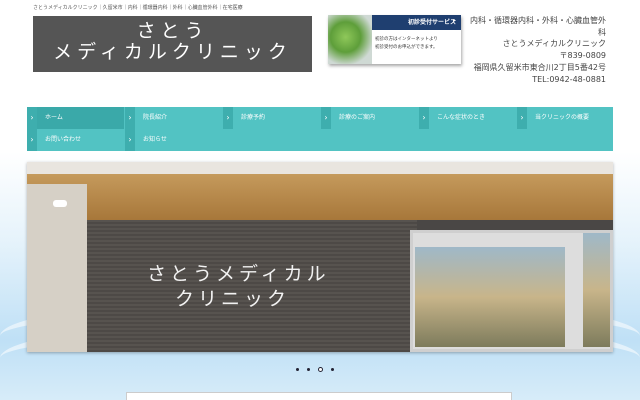  I want to click on nav-director: › 院長紹介, so click(173, 118).